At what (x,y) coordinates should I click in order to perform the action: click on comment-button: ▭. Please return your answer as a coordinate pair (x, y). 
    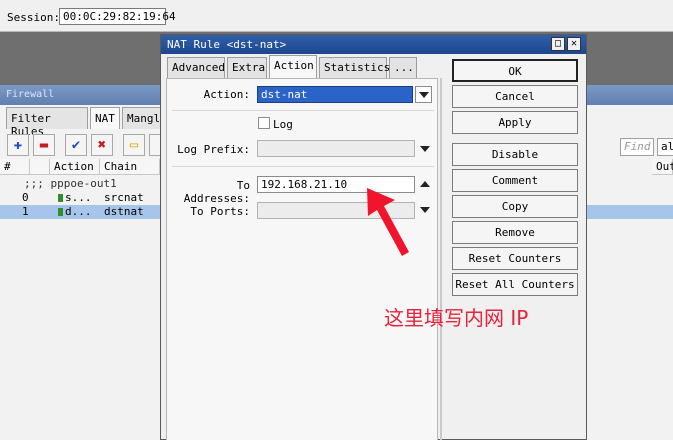
    Looking at the image, I should click on (134, 145).